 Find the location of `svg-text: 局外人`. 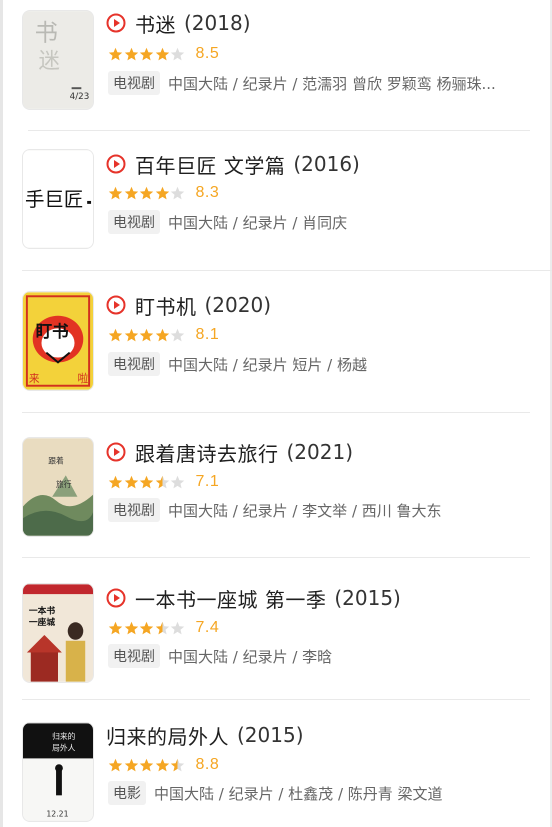

svg-text: 局外人 is located at coordinates (64, 748).